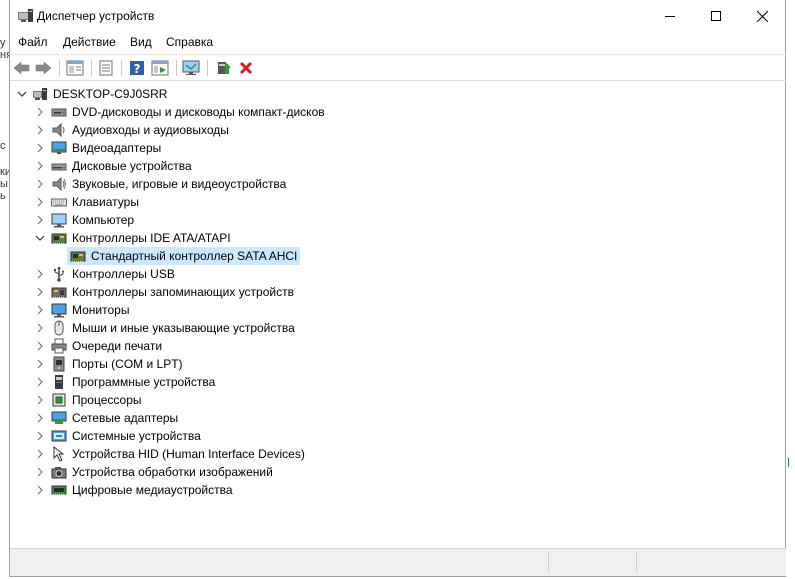 This screenshot has height=579, width=795. I want to click on minimize-button, so click(670, 16).